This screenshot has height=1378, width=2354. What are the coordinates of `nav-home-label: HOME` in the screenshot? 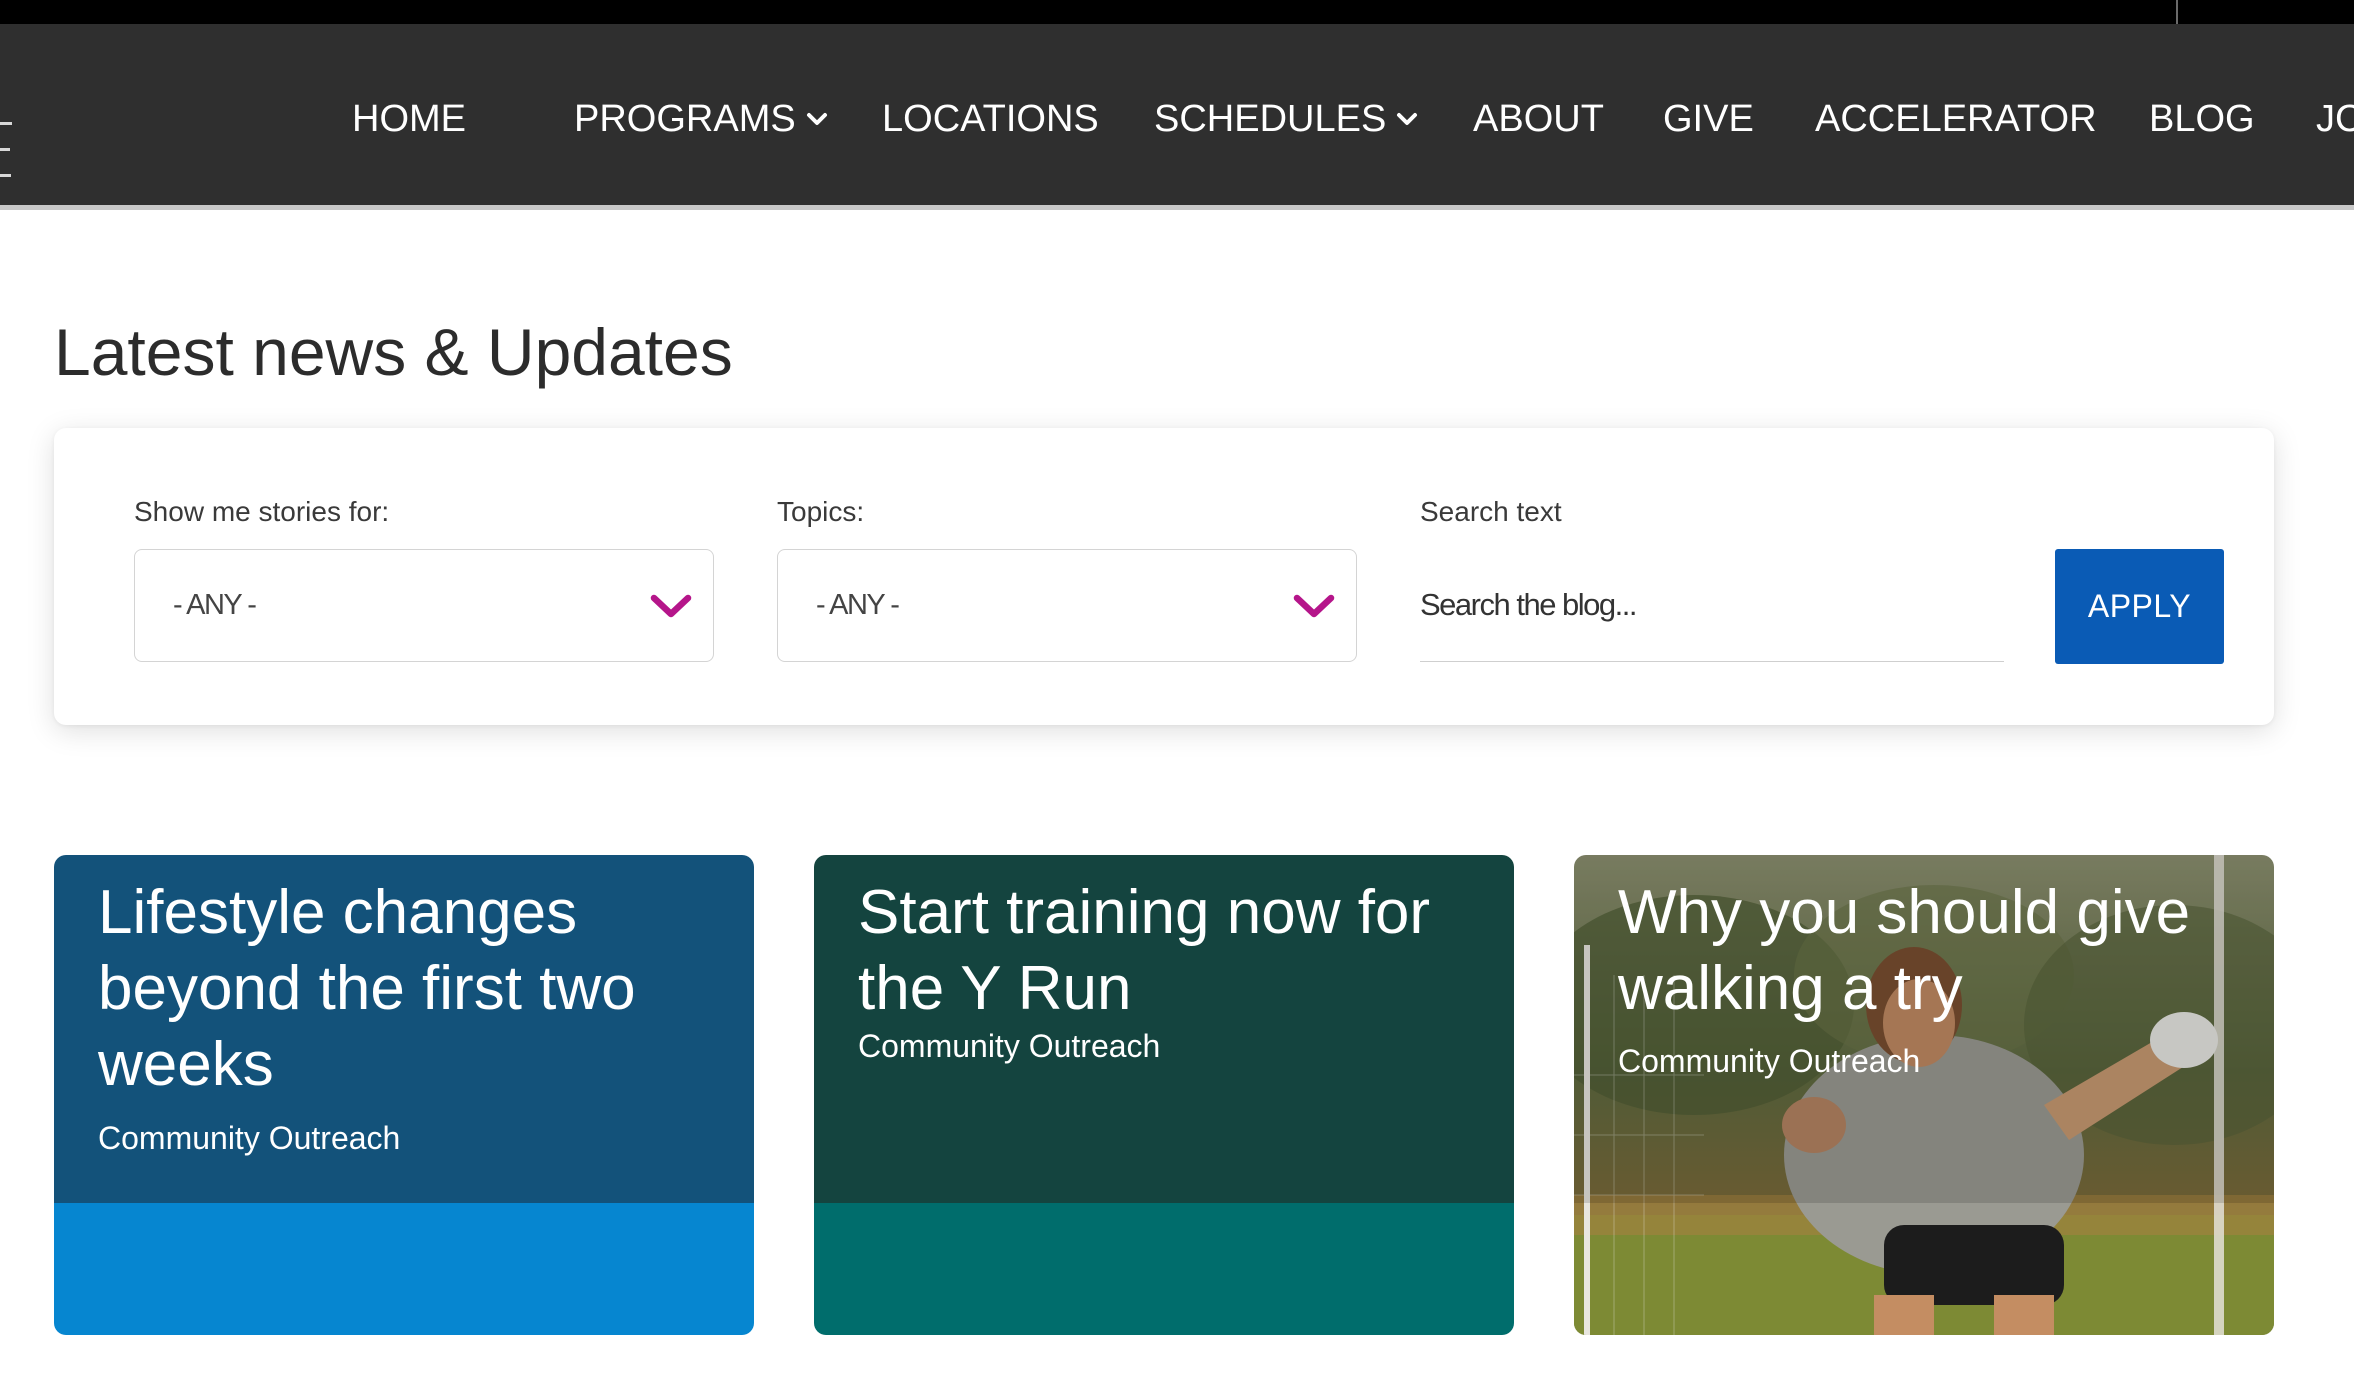 It's located at (409, 119).